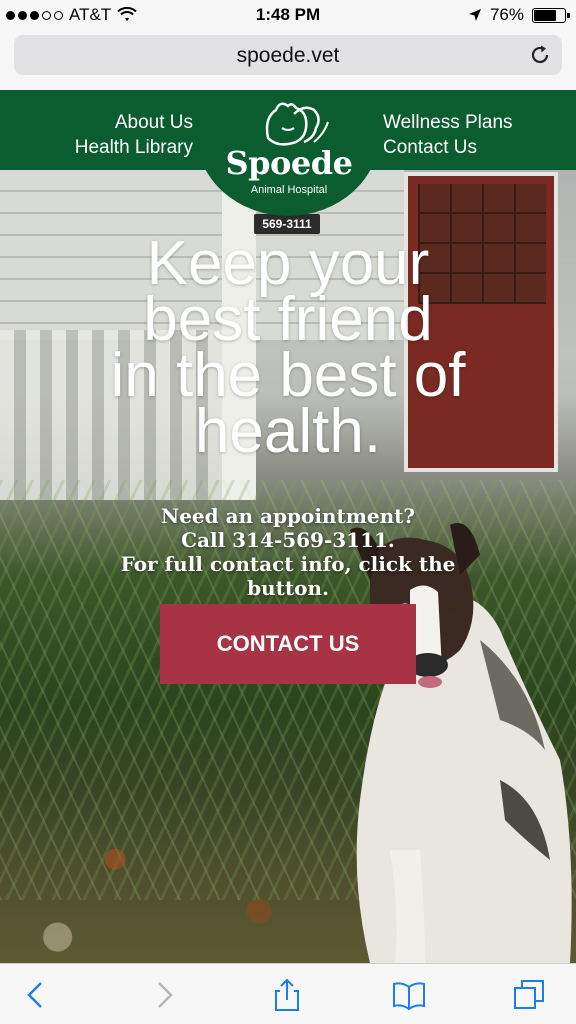 The image size is (576, 1024). I want to click on nav-right: Wellness Plans Contact Us, so click(448, 135).